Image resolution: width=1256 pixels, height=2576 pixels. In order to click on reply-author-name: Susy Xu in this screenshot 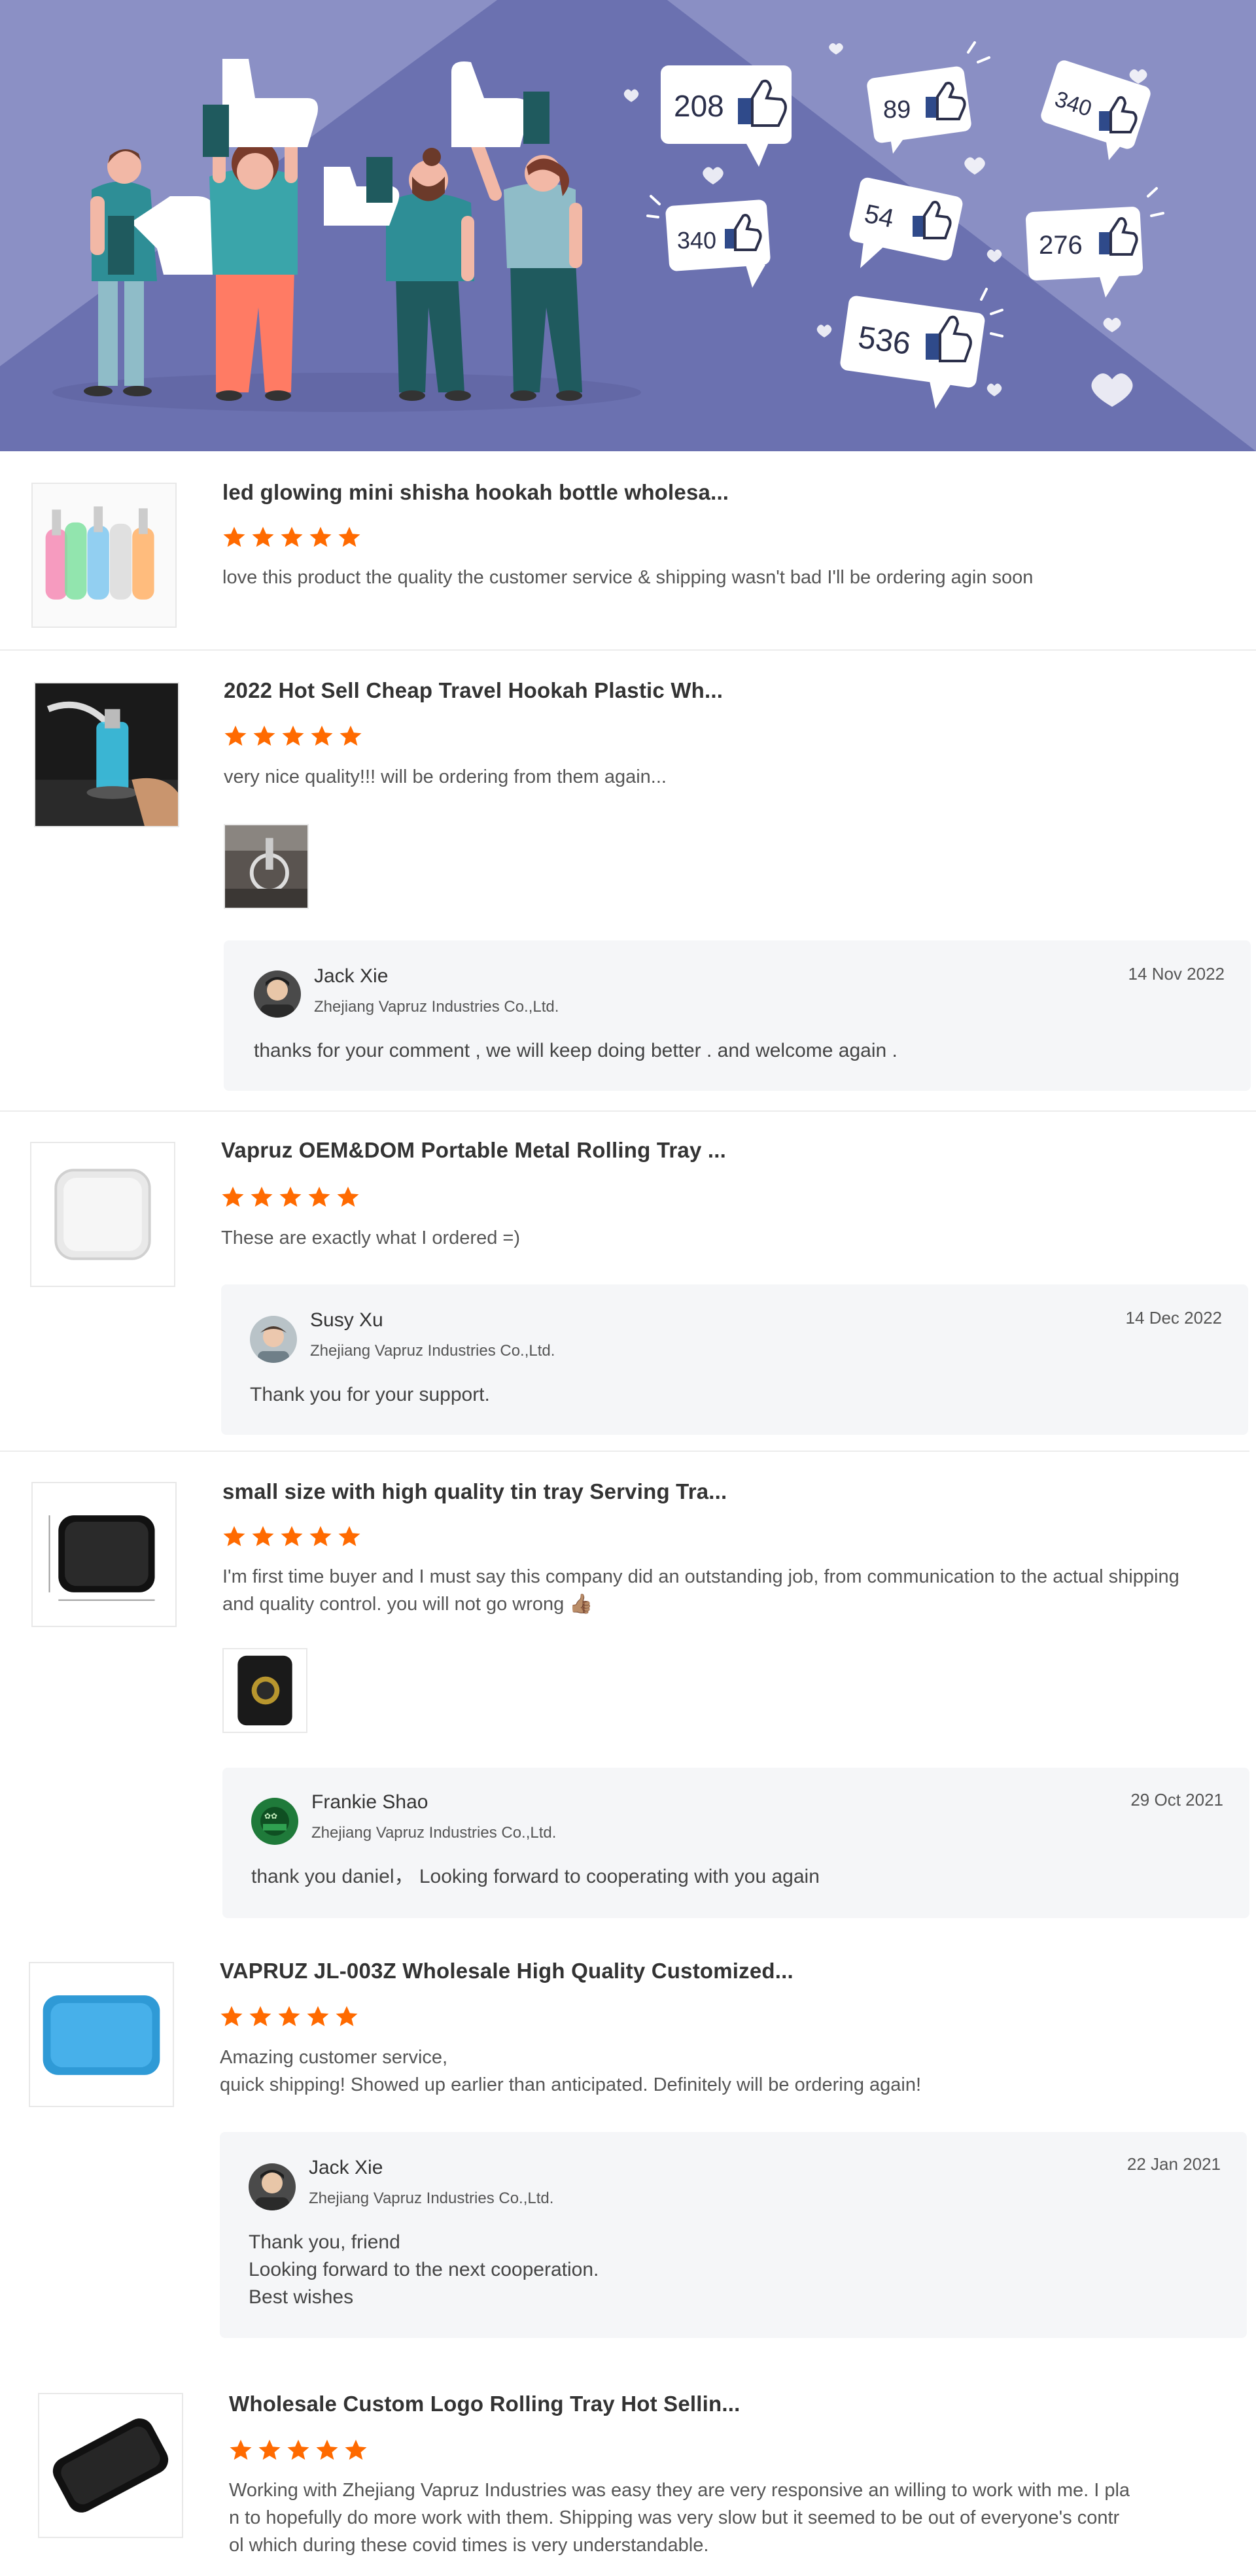, I will do `click(346, 1320)`.